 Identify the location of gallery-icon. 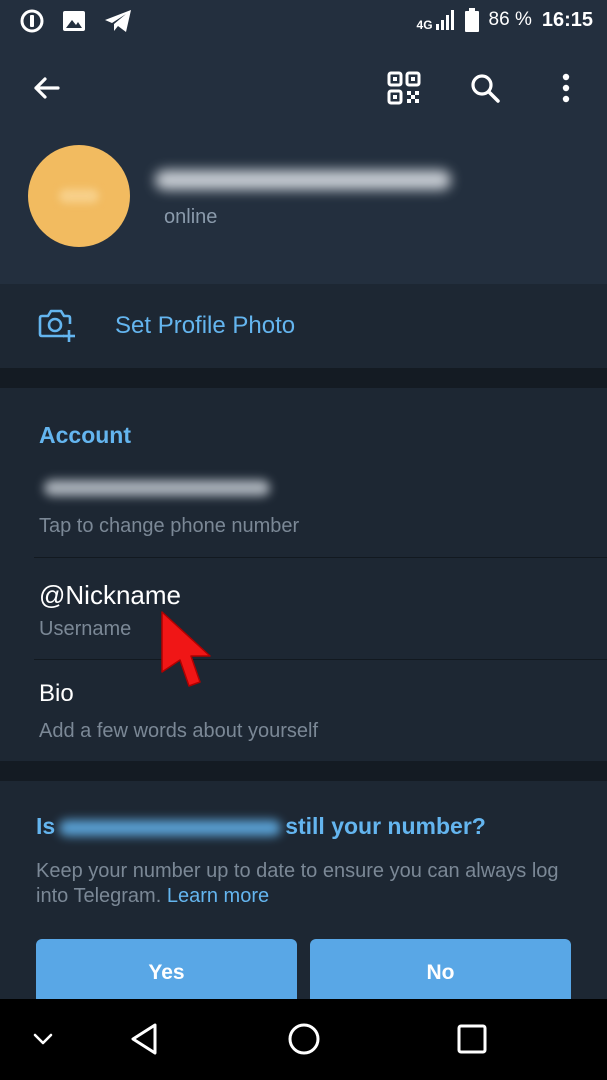
(74, 21).